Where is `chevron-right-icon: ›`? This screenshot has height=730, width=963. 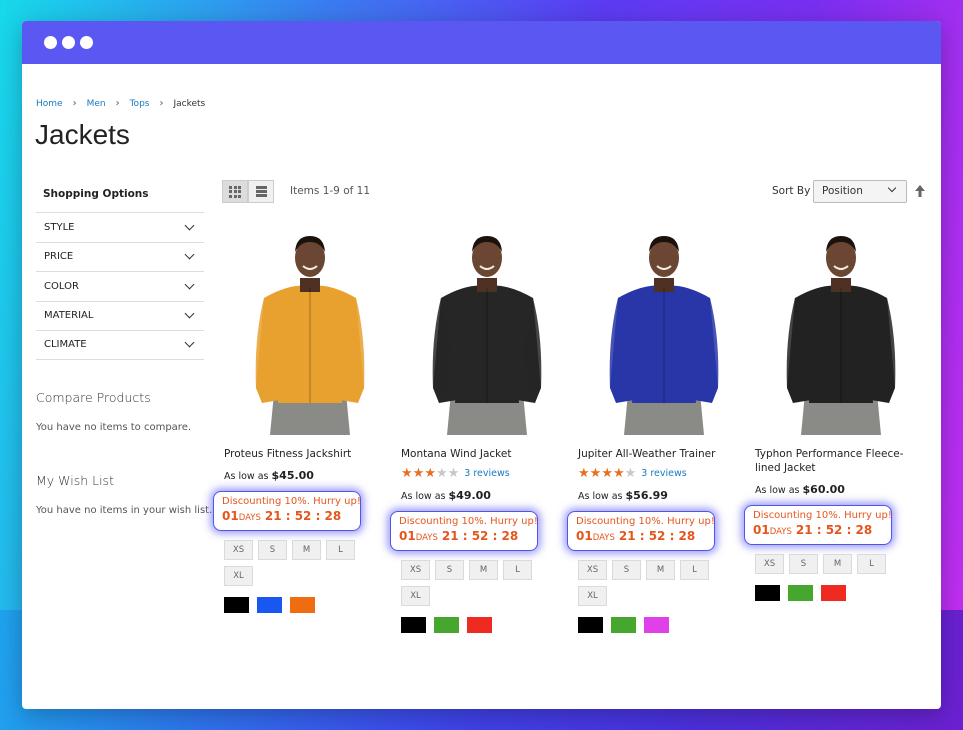
chevron-right-icon: › is located at coordinates (117, 103).